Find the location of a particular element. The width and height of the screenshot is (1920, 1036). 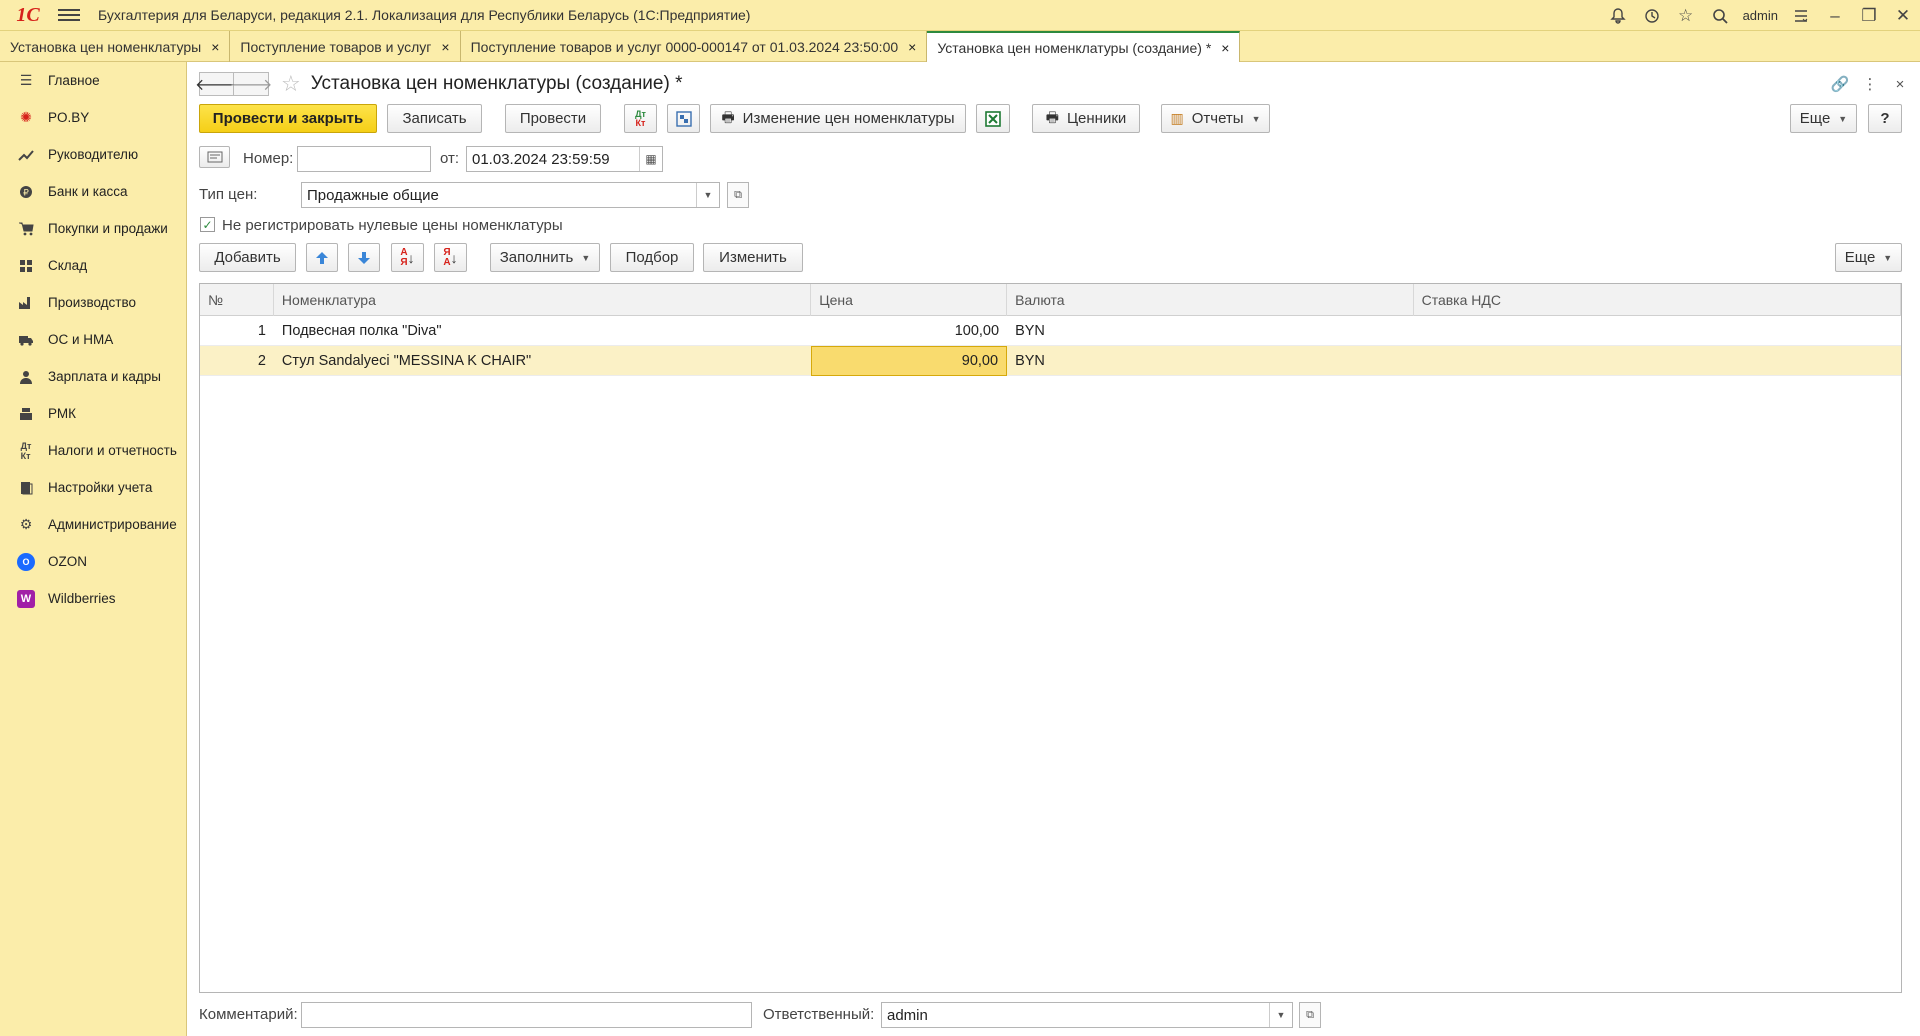

price-type-field: Продажные общие ▼ is located at coordinates (510, 195).